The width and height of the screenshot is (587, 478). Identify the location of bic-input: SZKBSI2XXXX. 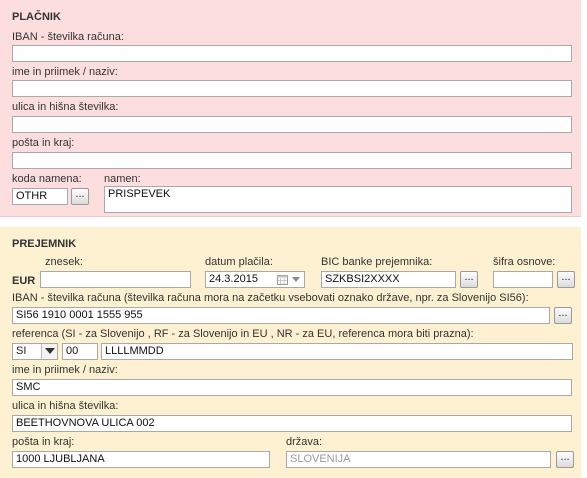
(388, 279).